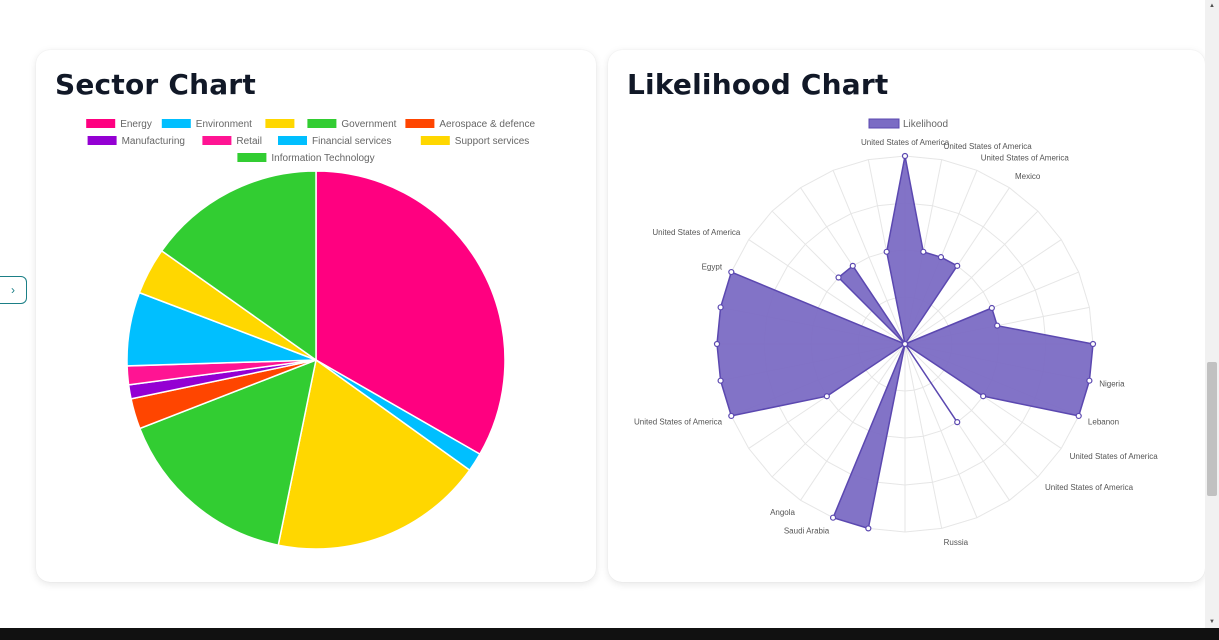 The image size is (1219, 640). I want to click on radar-axis-label: Nigeria, so click(1112, 383).